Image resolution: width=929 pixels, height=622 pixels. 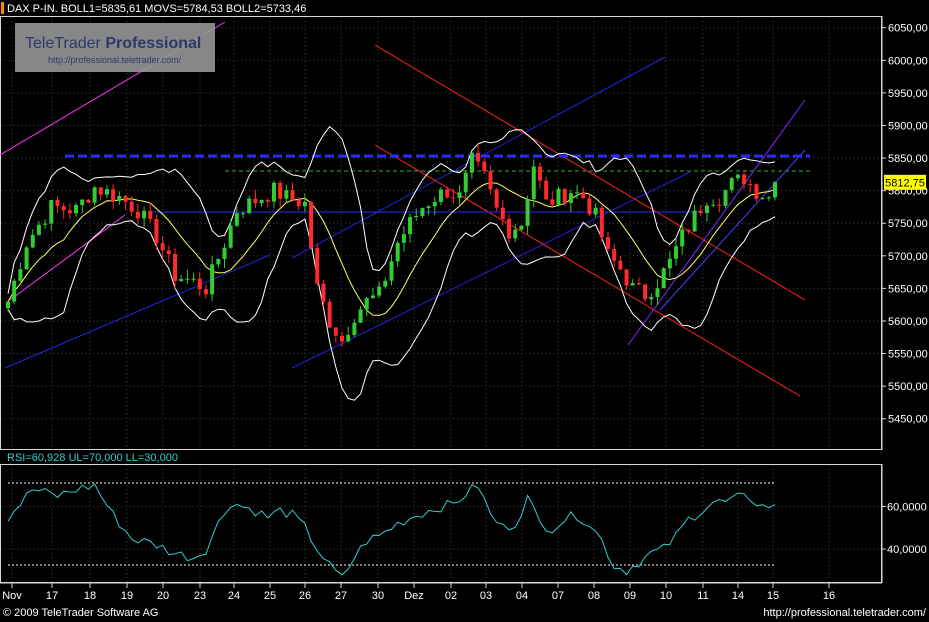 What do you see at coordinates (234, 596) in the screenshot?
I see `date-tick-label: 24` at bounding box center [234, 596].